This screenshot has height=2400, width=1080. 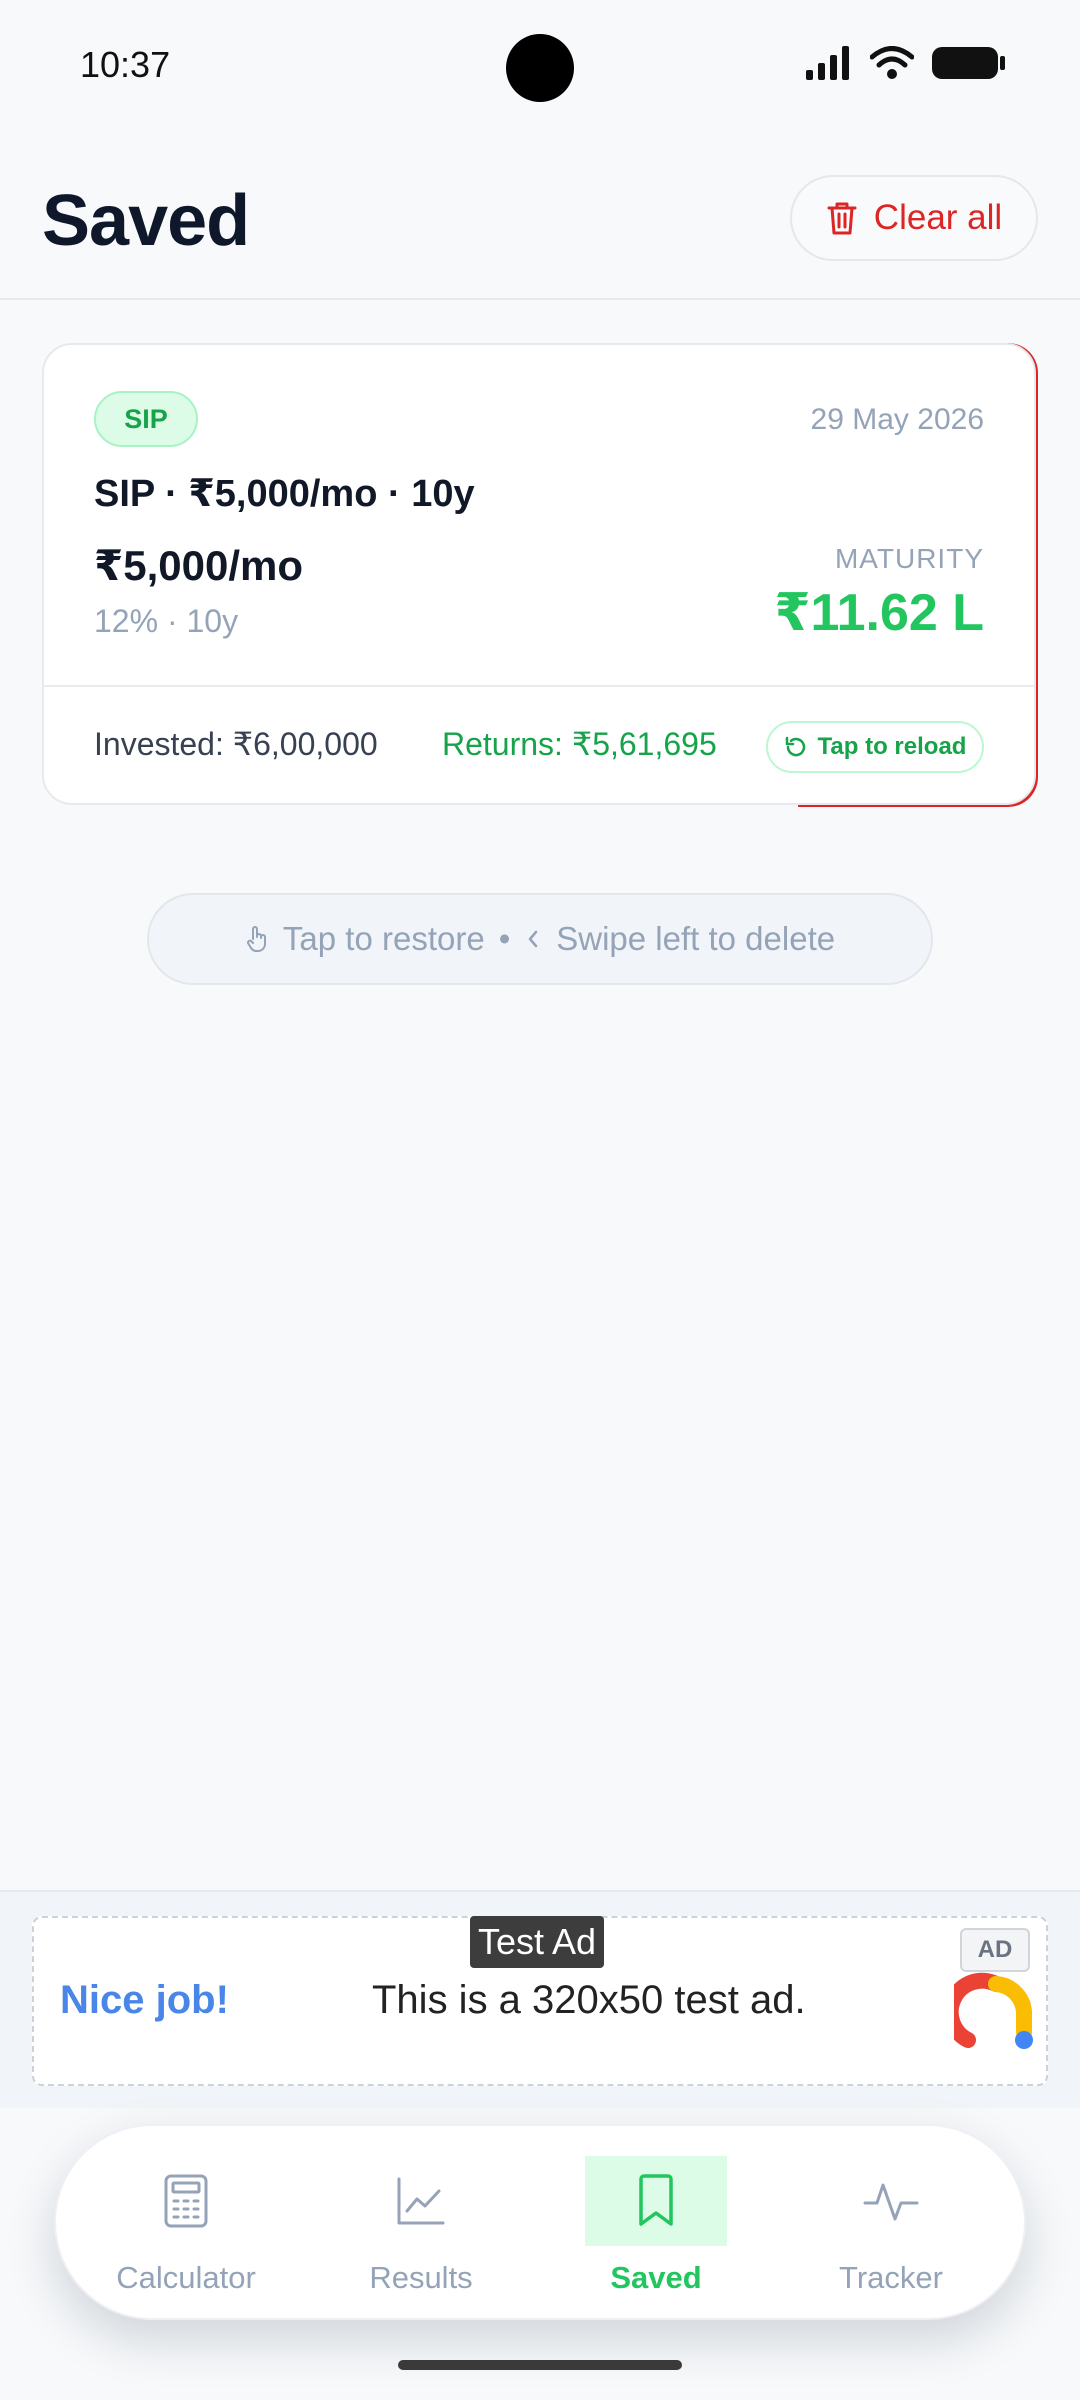 What do you see at coordinates (537, 1942) in the screenshot?
I see `test-ad-label: Test Ad` at bounding box center [537, 1942].